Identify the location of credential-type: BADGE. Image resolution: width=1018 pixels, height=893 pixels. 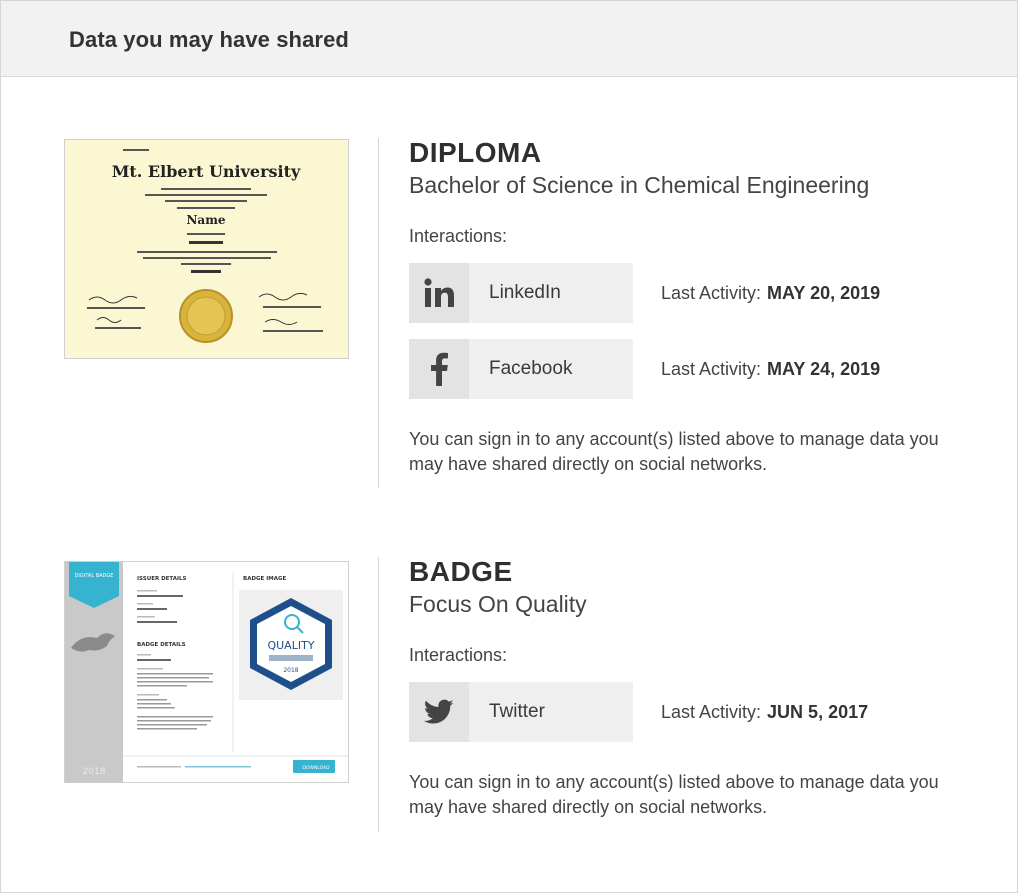
(461, 571).